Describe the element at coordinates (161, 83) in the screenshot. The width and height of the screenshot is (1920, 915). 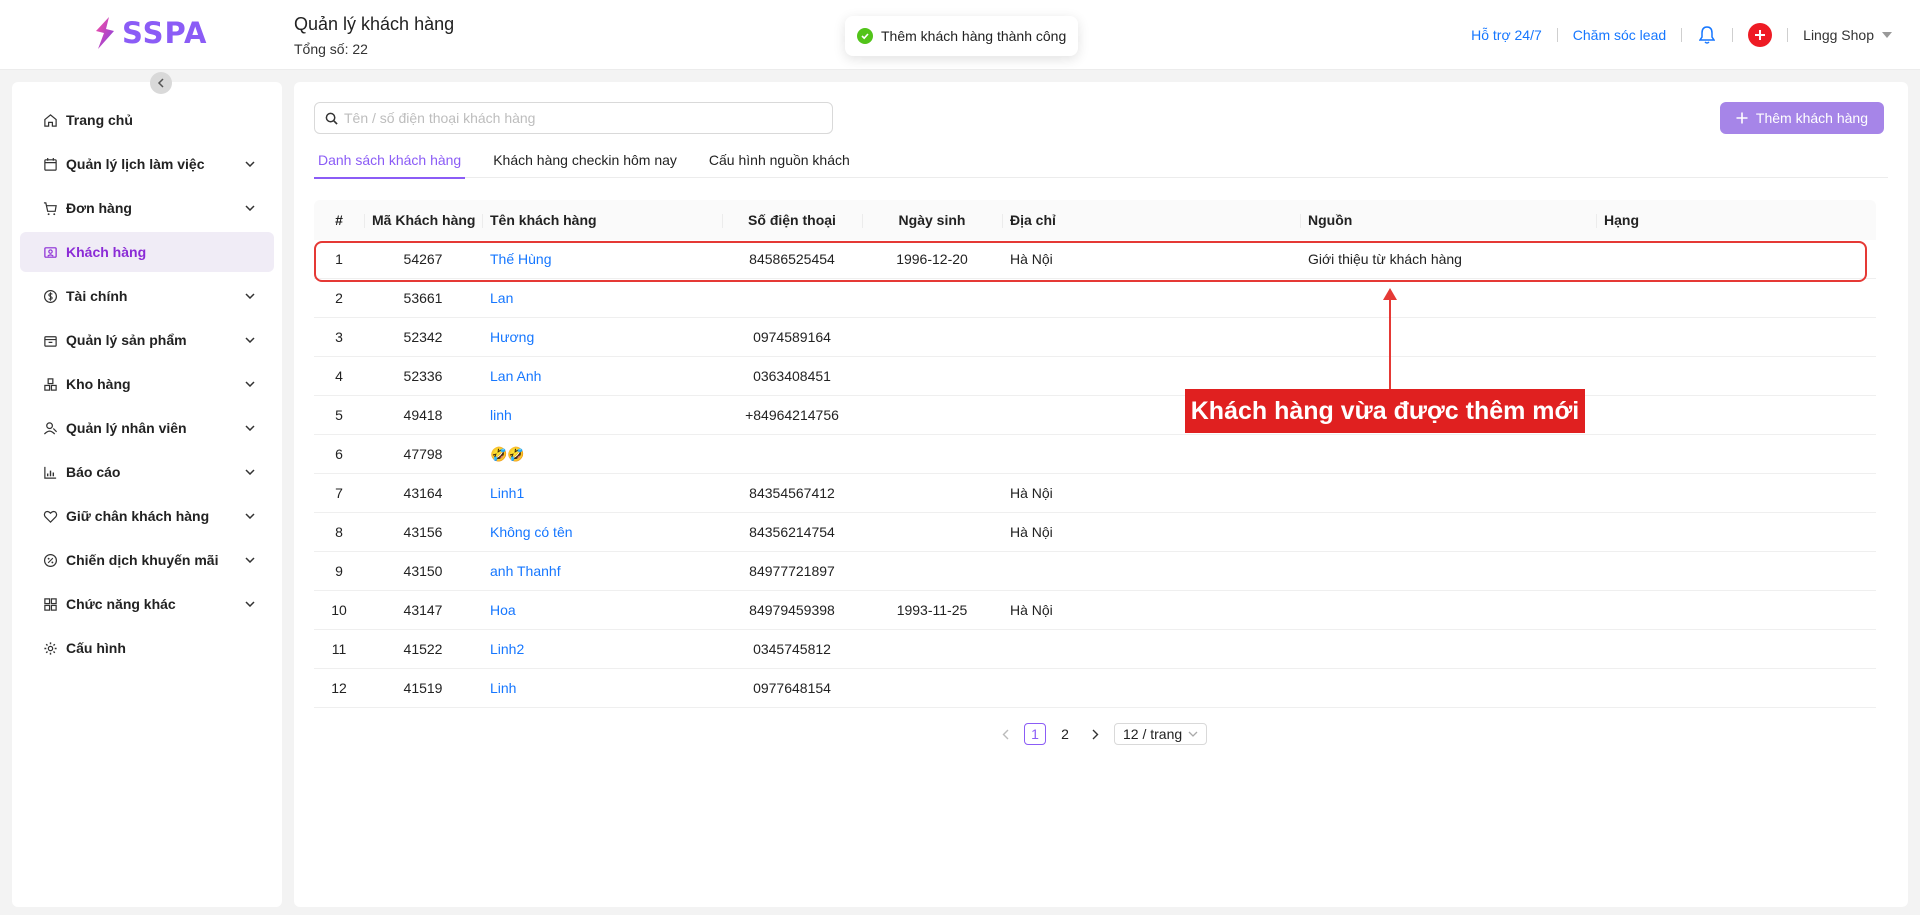
I see `collapse-sidebar-button` at that location.